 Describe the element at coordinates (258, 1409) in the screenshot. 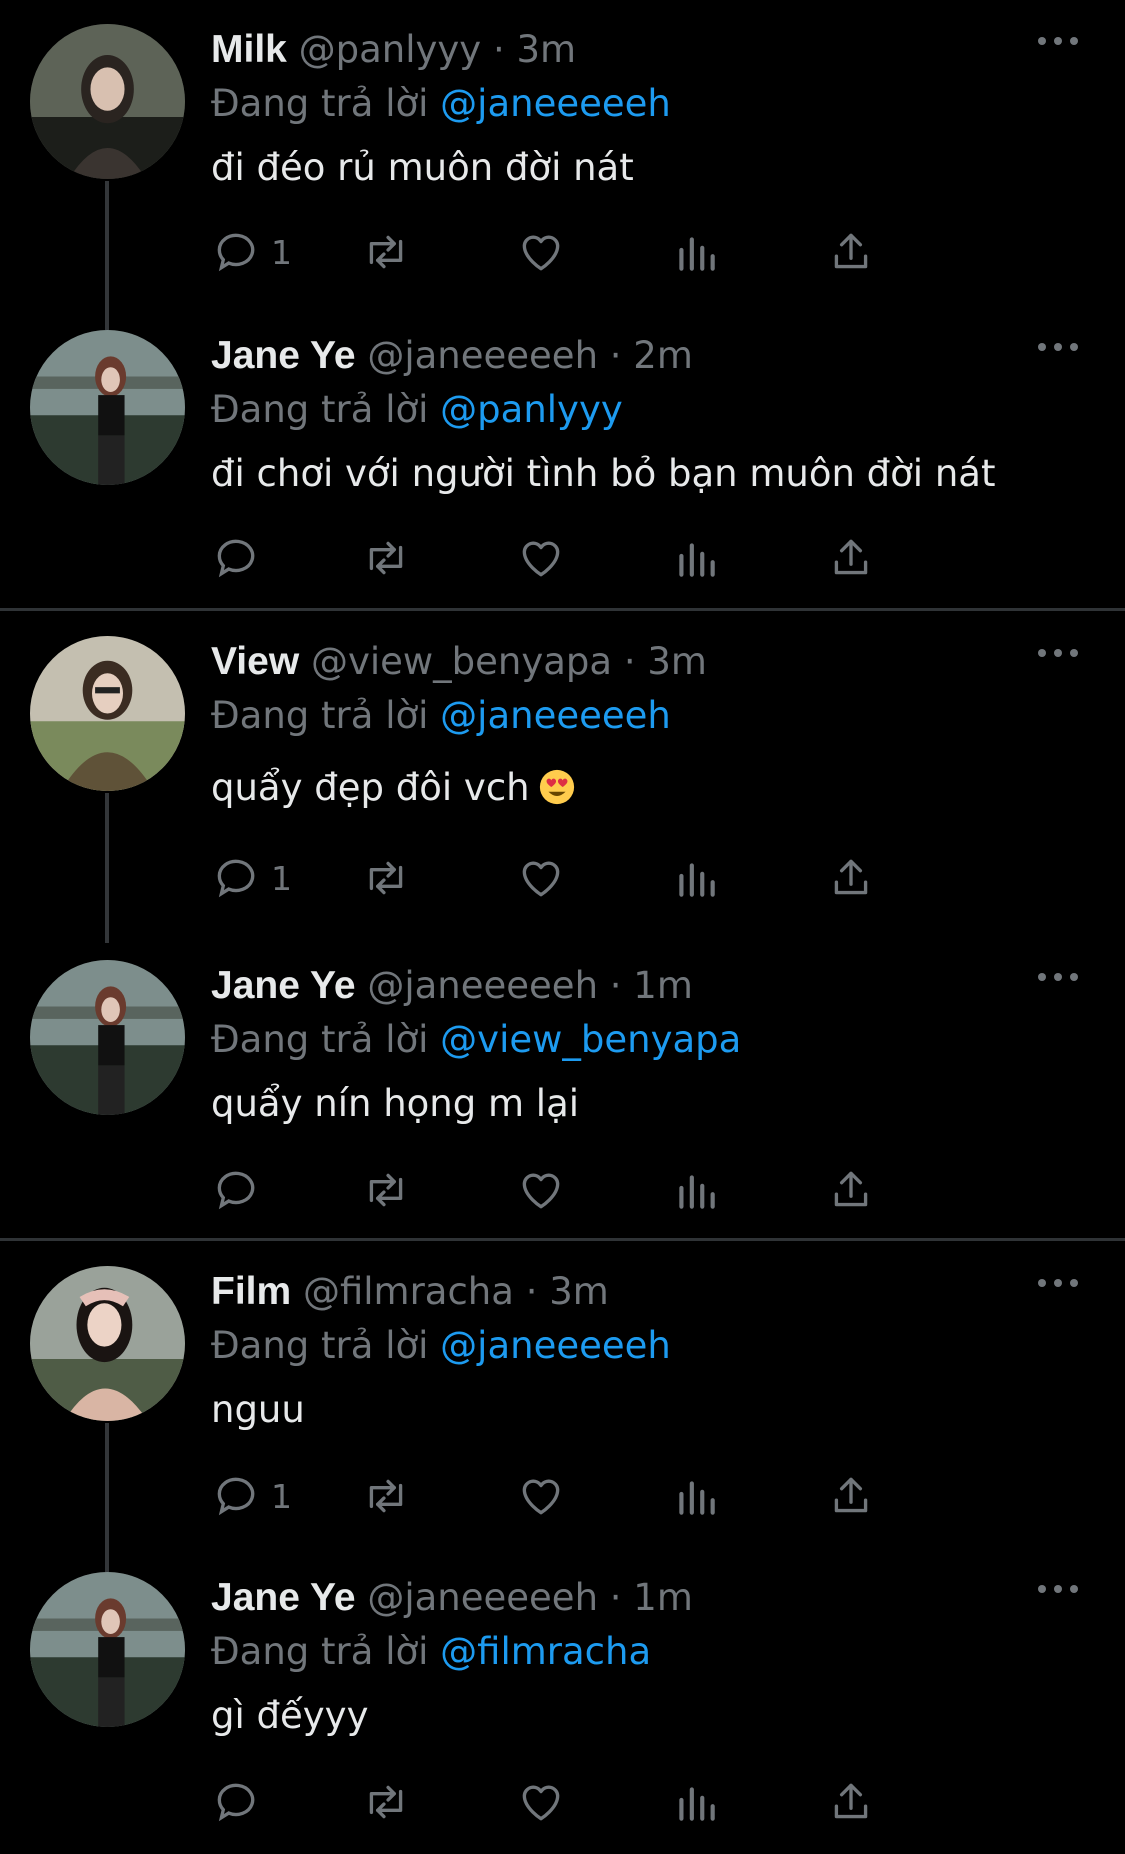

I see `tweet-text: nguu` at that location.